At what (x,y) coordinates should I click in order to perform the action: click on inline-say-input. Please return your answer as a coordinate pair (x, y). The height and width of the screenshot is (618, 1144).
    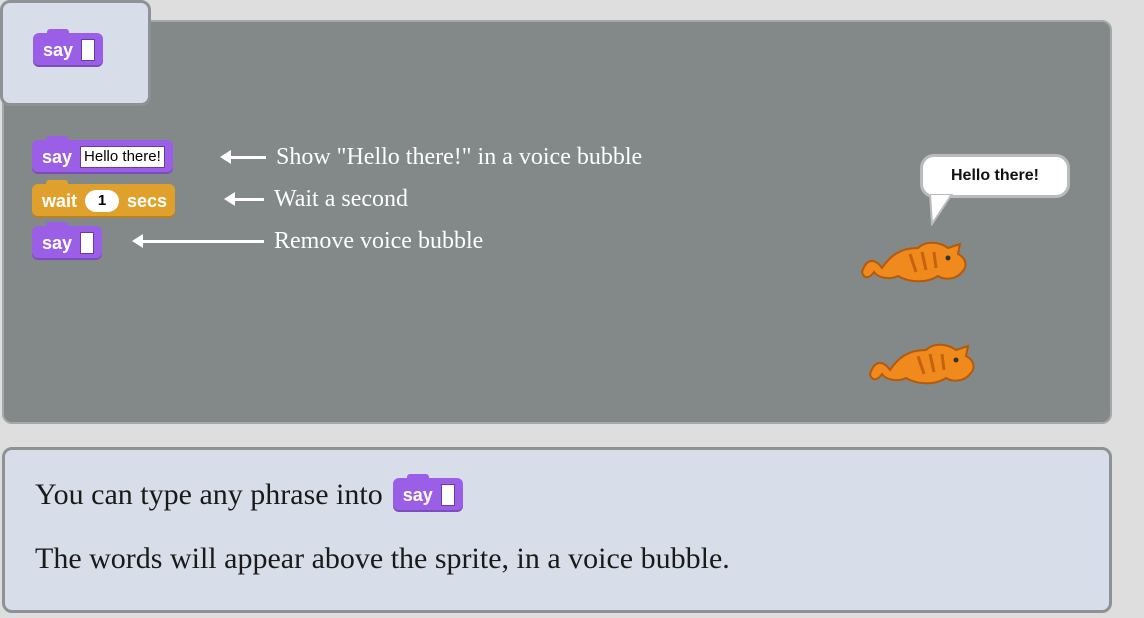
    Looking at the image, I should click on (447, 495).